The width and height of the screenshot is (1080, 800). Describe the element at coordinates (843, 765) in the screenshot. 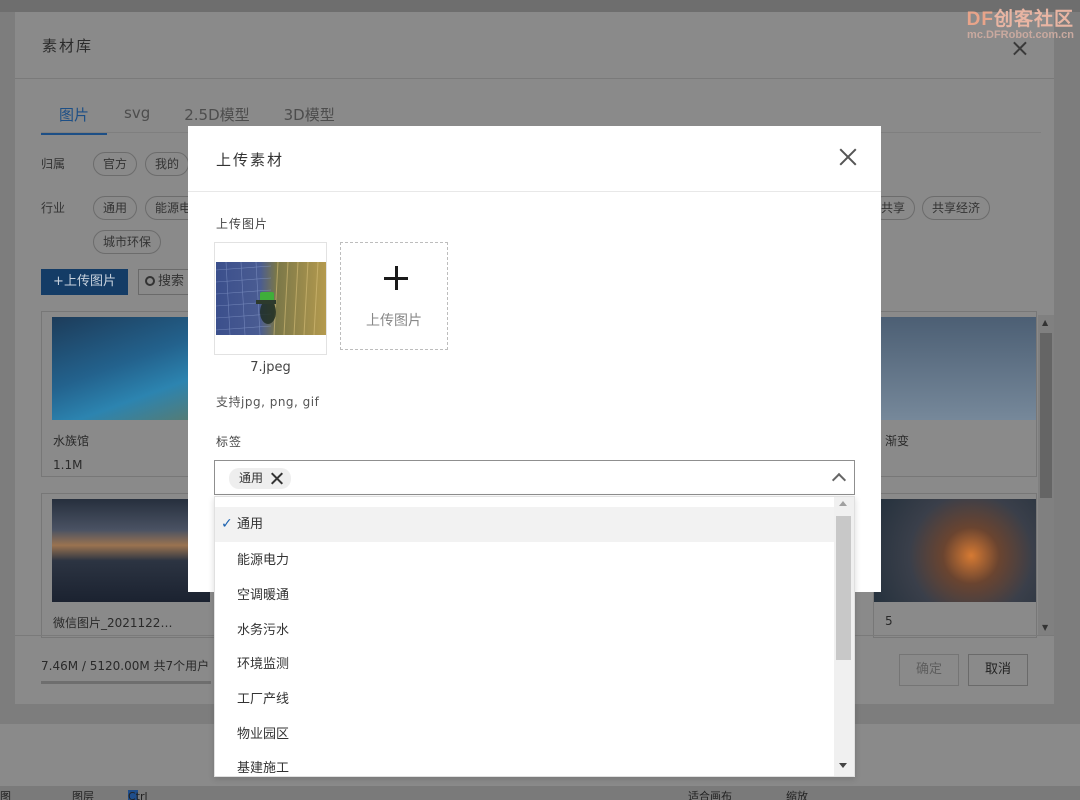

I see `scroll-down-icon` at that location.